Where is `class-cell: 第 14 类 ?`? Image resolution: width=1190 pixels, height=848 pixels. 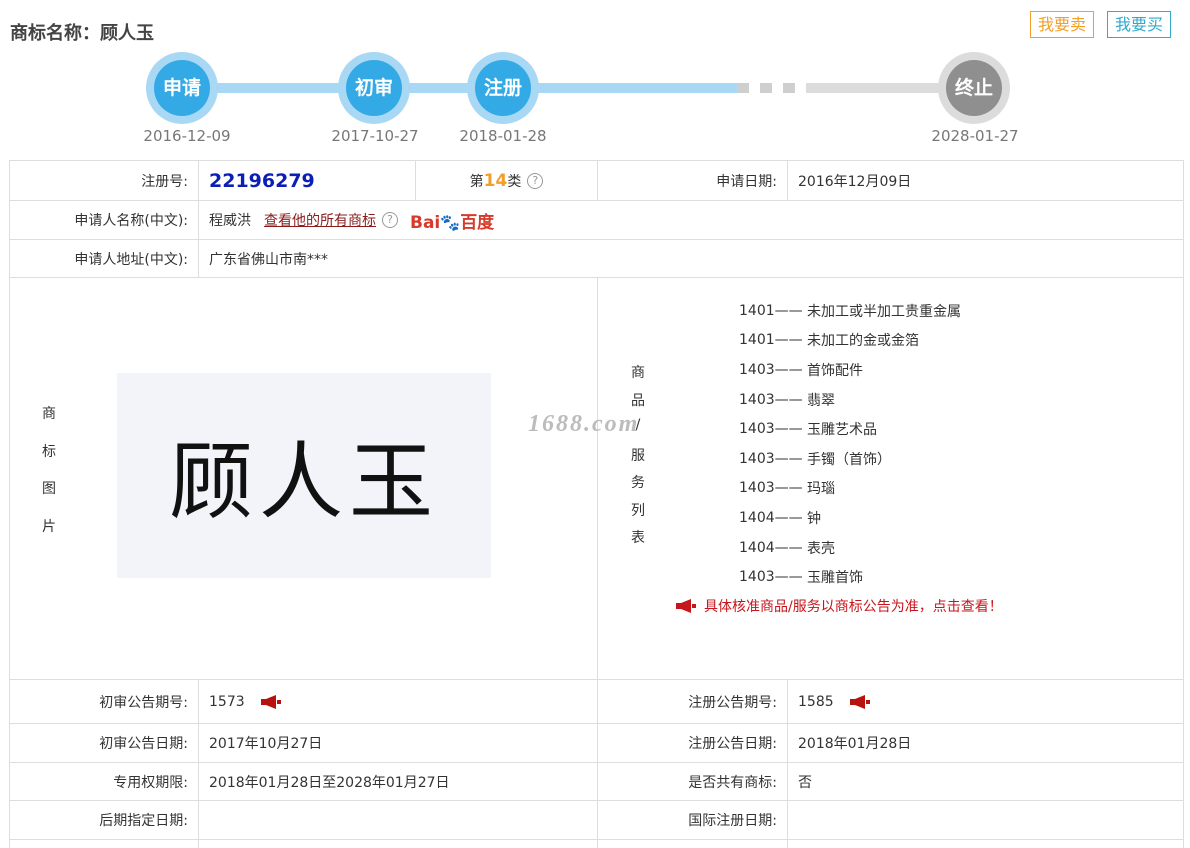 class-cell: 第 14 类 ? is located at coordinates (507, 180).